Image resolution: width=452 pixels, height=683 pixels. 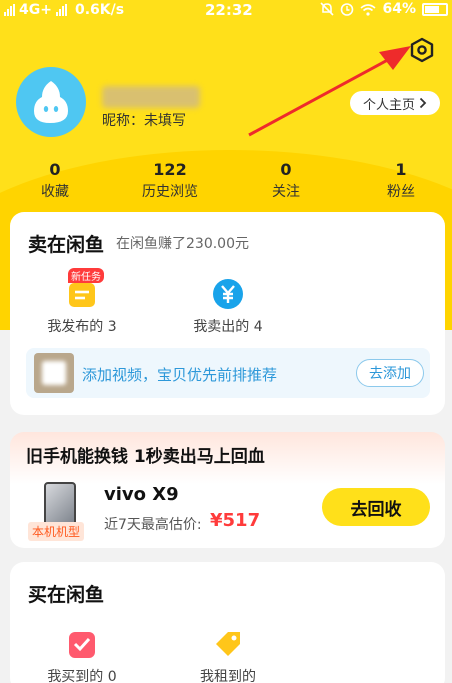 What do you see at coordinates (399, 9) in the screenshot?
I see `battery-percent: 64%` at bounding box center [399, 9].